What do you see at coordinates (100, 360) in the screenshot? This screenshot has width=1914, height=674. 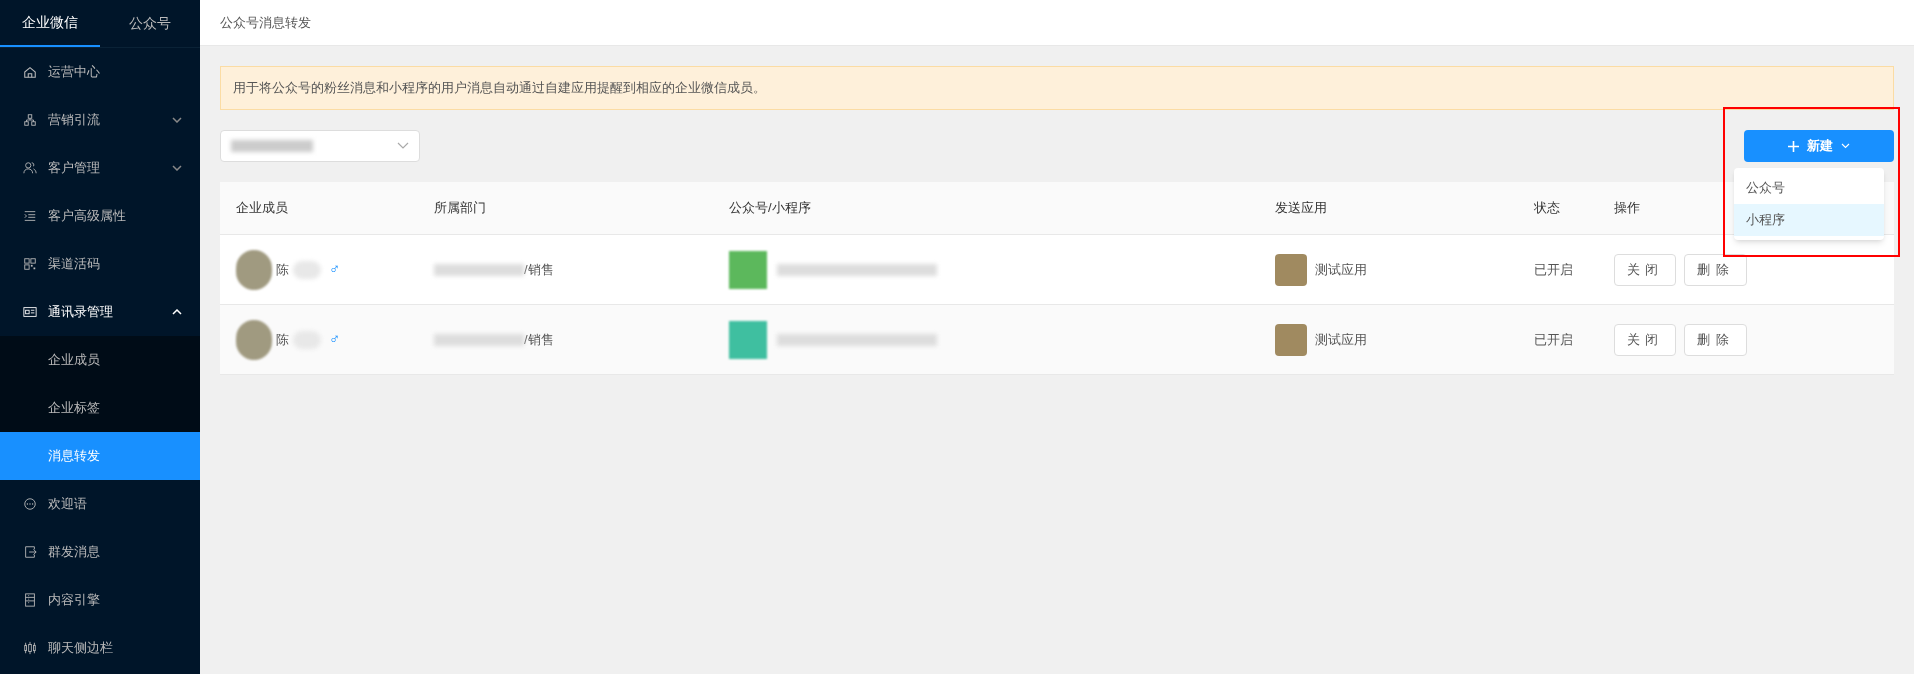 I see `sidebar-subitem: 企业成员` at bounding box center [100, 360].